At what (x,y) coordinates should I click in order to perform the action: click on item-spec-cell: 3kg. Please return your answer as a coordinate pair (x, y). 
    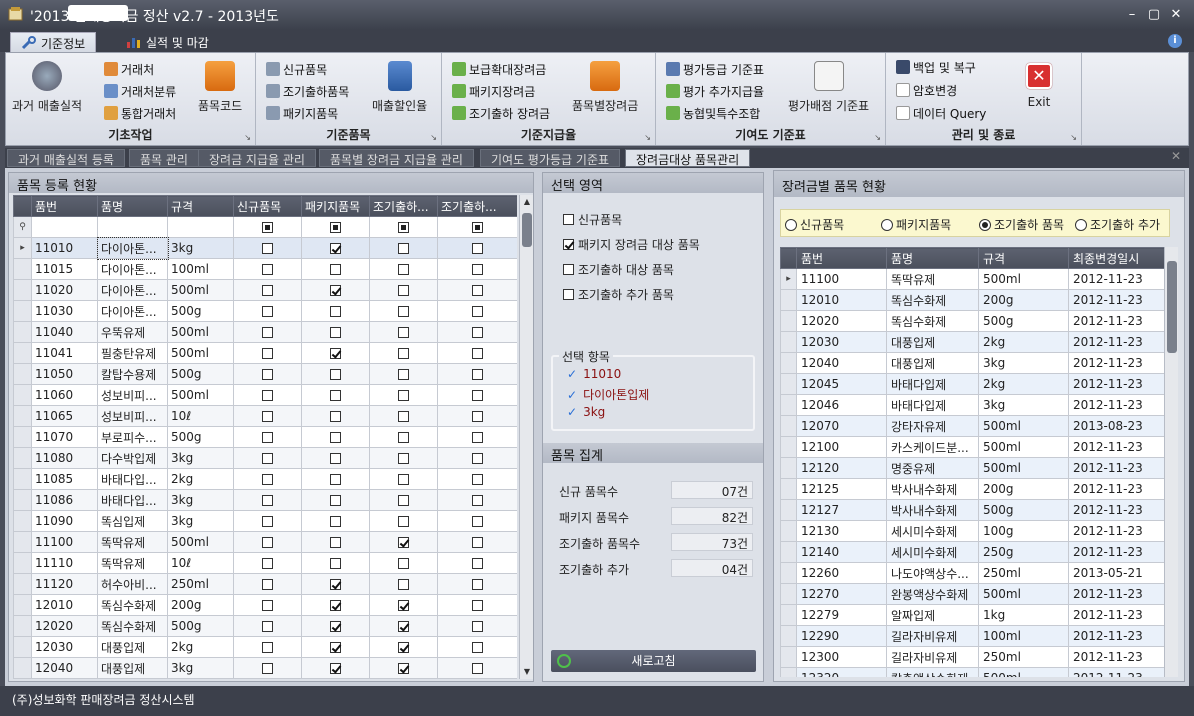
    Looking at the image, I should click on (200, 500).